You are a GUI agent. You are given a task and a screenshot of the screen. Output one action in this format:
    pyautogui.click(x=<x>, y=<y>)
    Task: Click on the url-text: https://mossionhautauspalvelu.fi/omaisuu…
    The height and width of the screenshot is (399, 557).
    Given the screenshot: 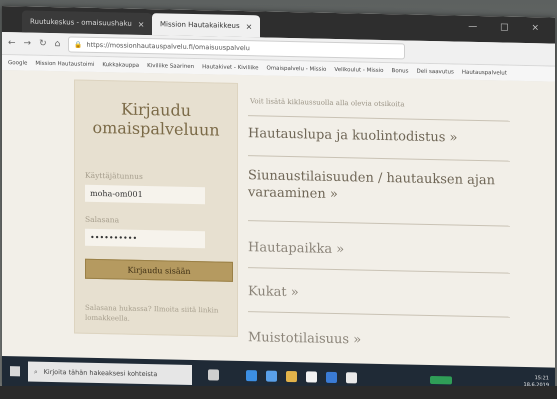 What is the action you would take?
    pyautogui.click(x=168, y=46)
    